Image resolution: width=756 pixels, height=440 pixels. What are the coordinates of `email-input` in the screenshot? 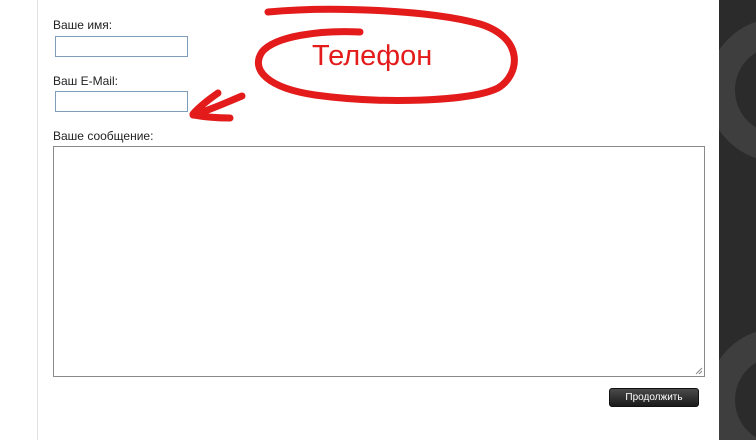 It's located at (121, 101).